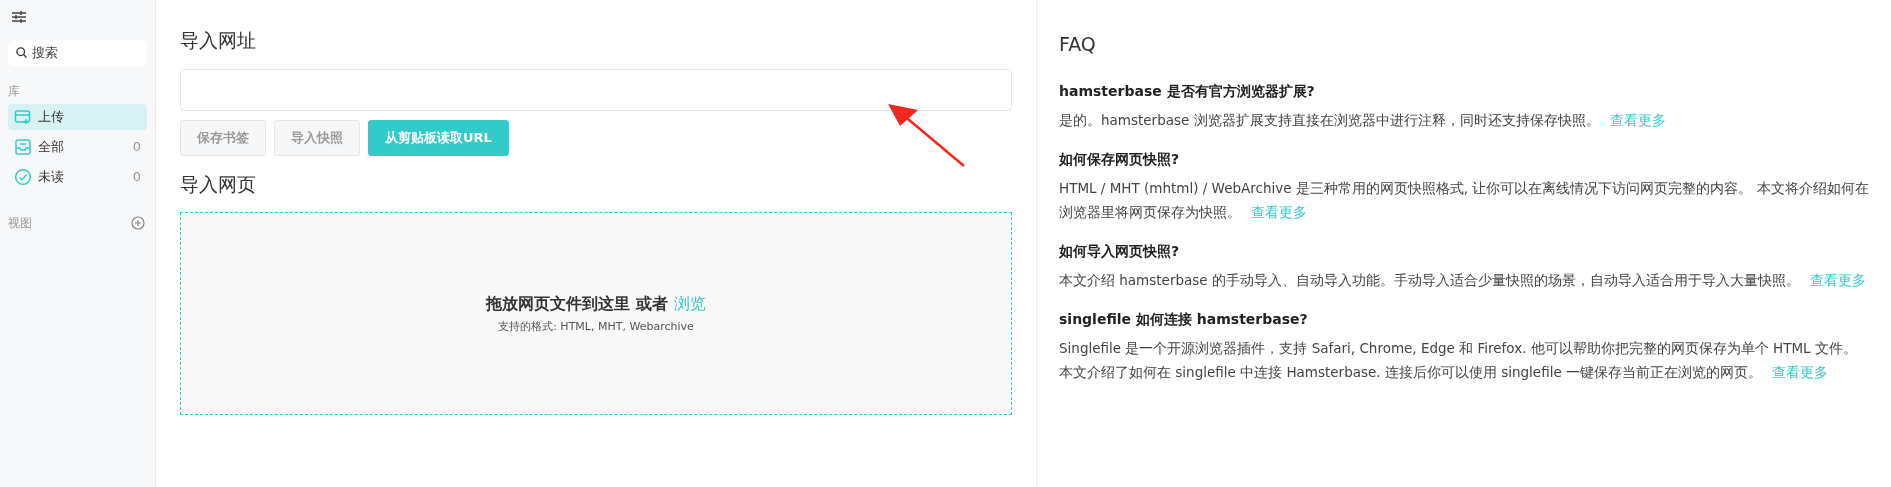 The width and height of the screenshot is (1891, 487). I want to click on drop-instruction: 拖放网页文件到这里 或者 浏览, so click(596, 303).